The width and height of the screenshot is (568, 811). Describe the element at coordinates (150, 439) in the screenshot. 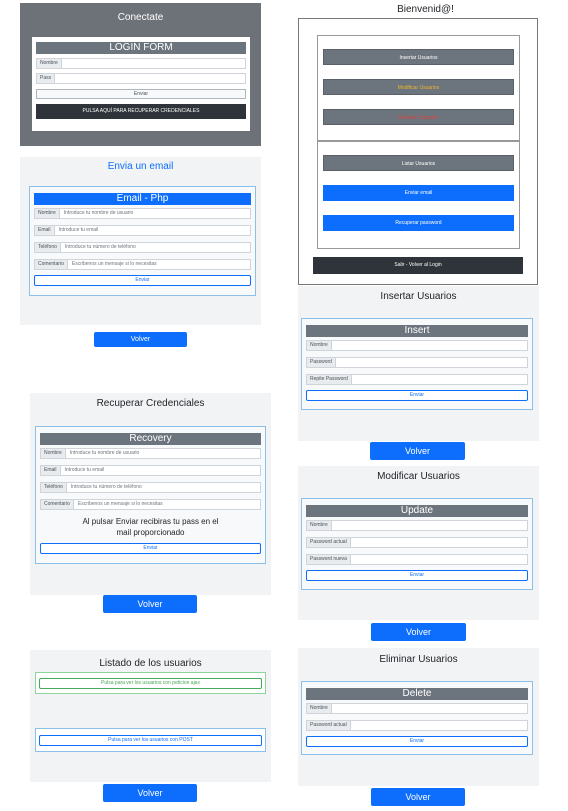

I see `recovery-form-title: Recovery` at that location.